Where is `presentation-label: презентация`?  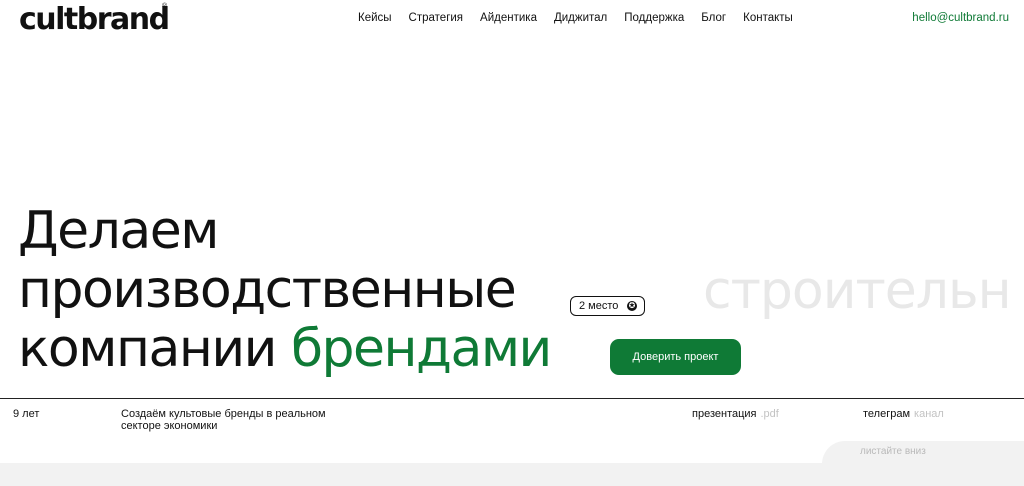
presentation-label: презентация is located at coordinates (724, 414).